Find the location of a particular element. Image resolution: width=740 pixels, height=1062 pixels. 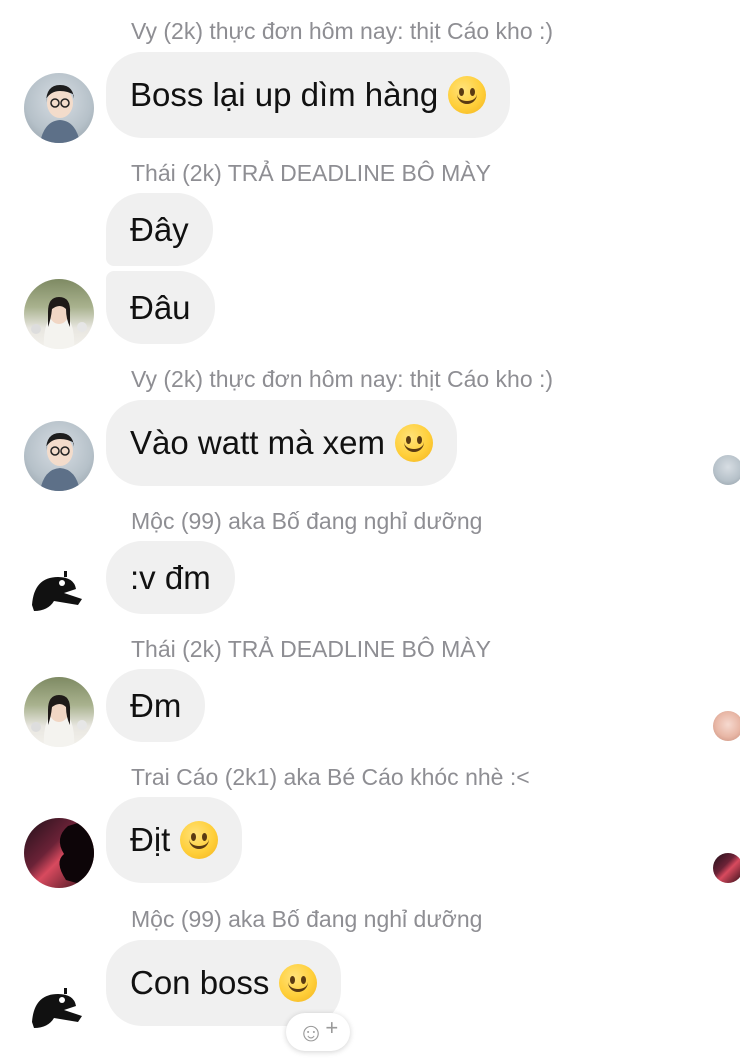

message-bubble: Boss lại up dìm hàng is located at coordinates (308, 95).